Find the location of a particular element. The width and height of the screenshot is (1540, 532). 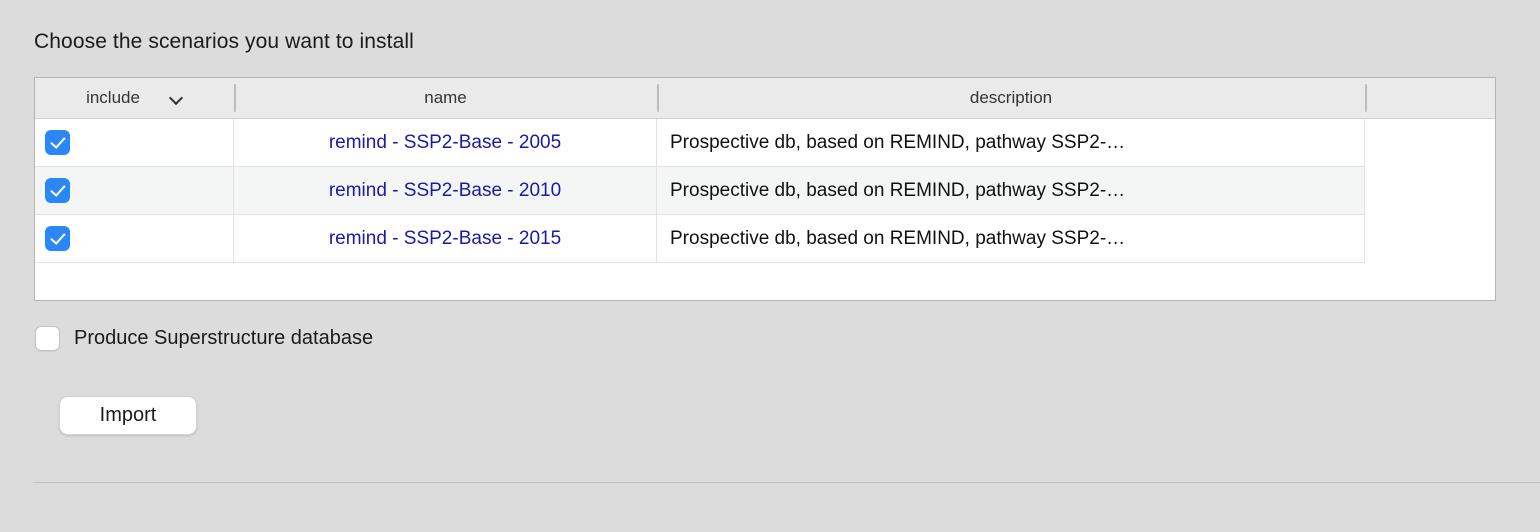

scenario-name-link: remind - SSP2-Base - 2015 is located at coordinates (445, 239).